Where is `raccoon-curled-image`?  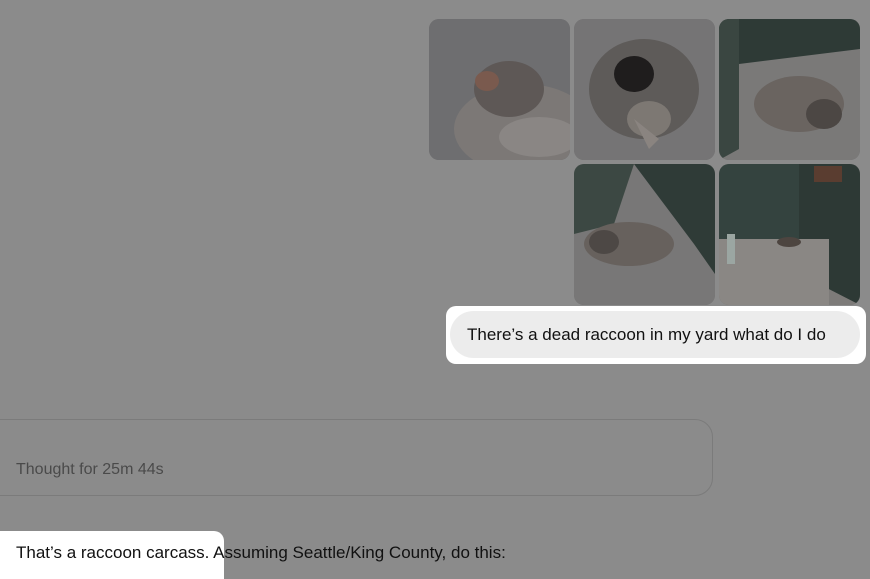
raccoon-curled-image is located at coordinates (644, 89).